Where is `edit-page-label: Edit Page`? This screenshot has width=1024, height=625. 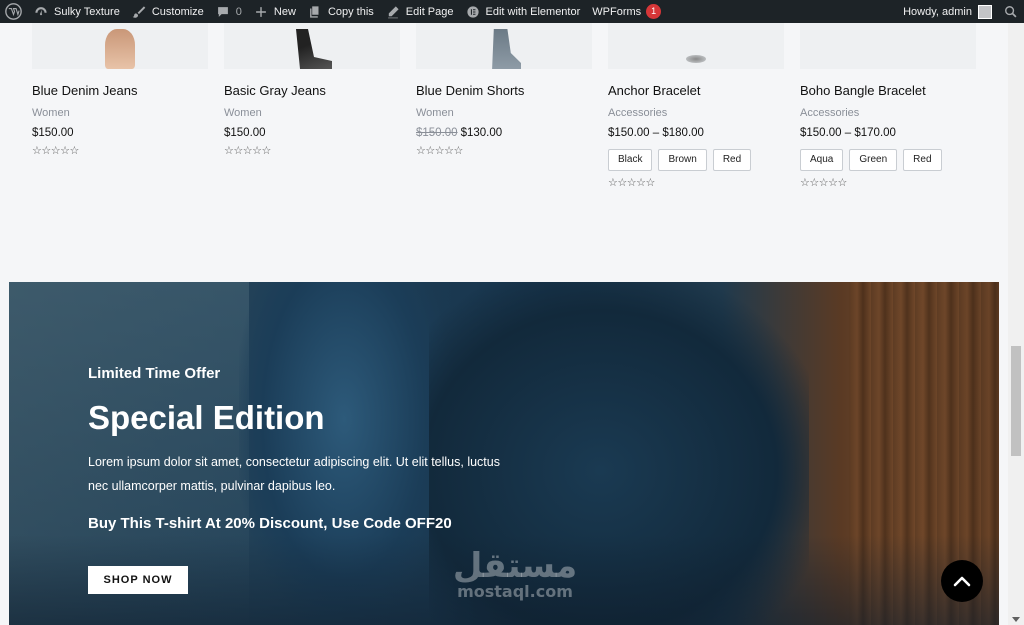 edit-page-label: Edit Page is located at coordinates (429, 11).